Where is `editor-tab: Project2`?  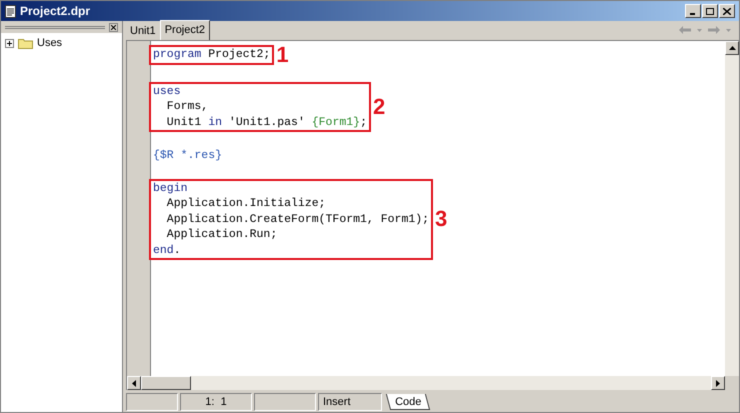
editor-tab: Project2 is located at coordinates (185, 30).